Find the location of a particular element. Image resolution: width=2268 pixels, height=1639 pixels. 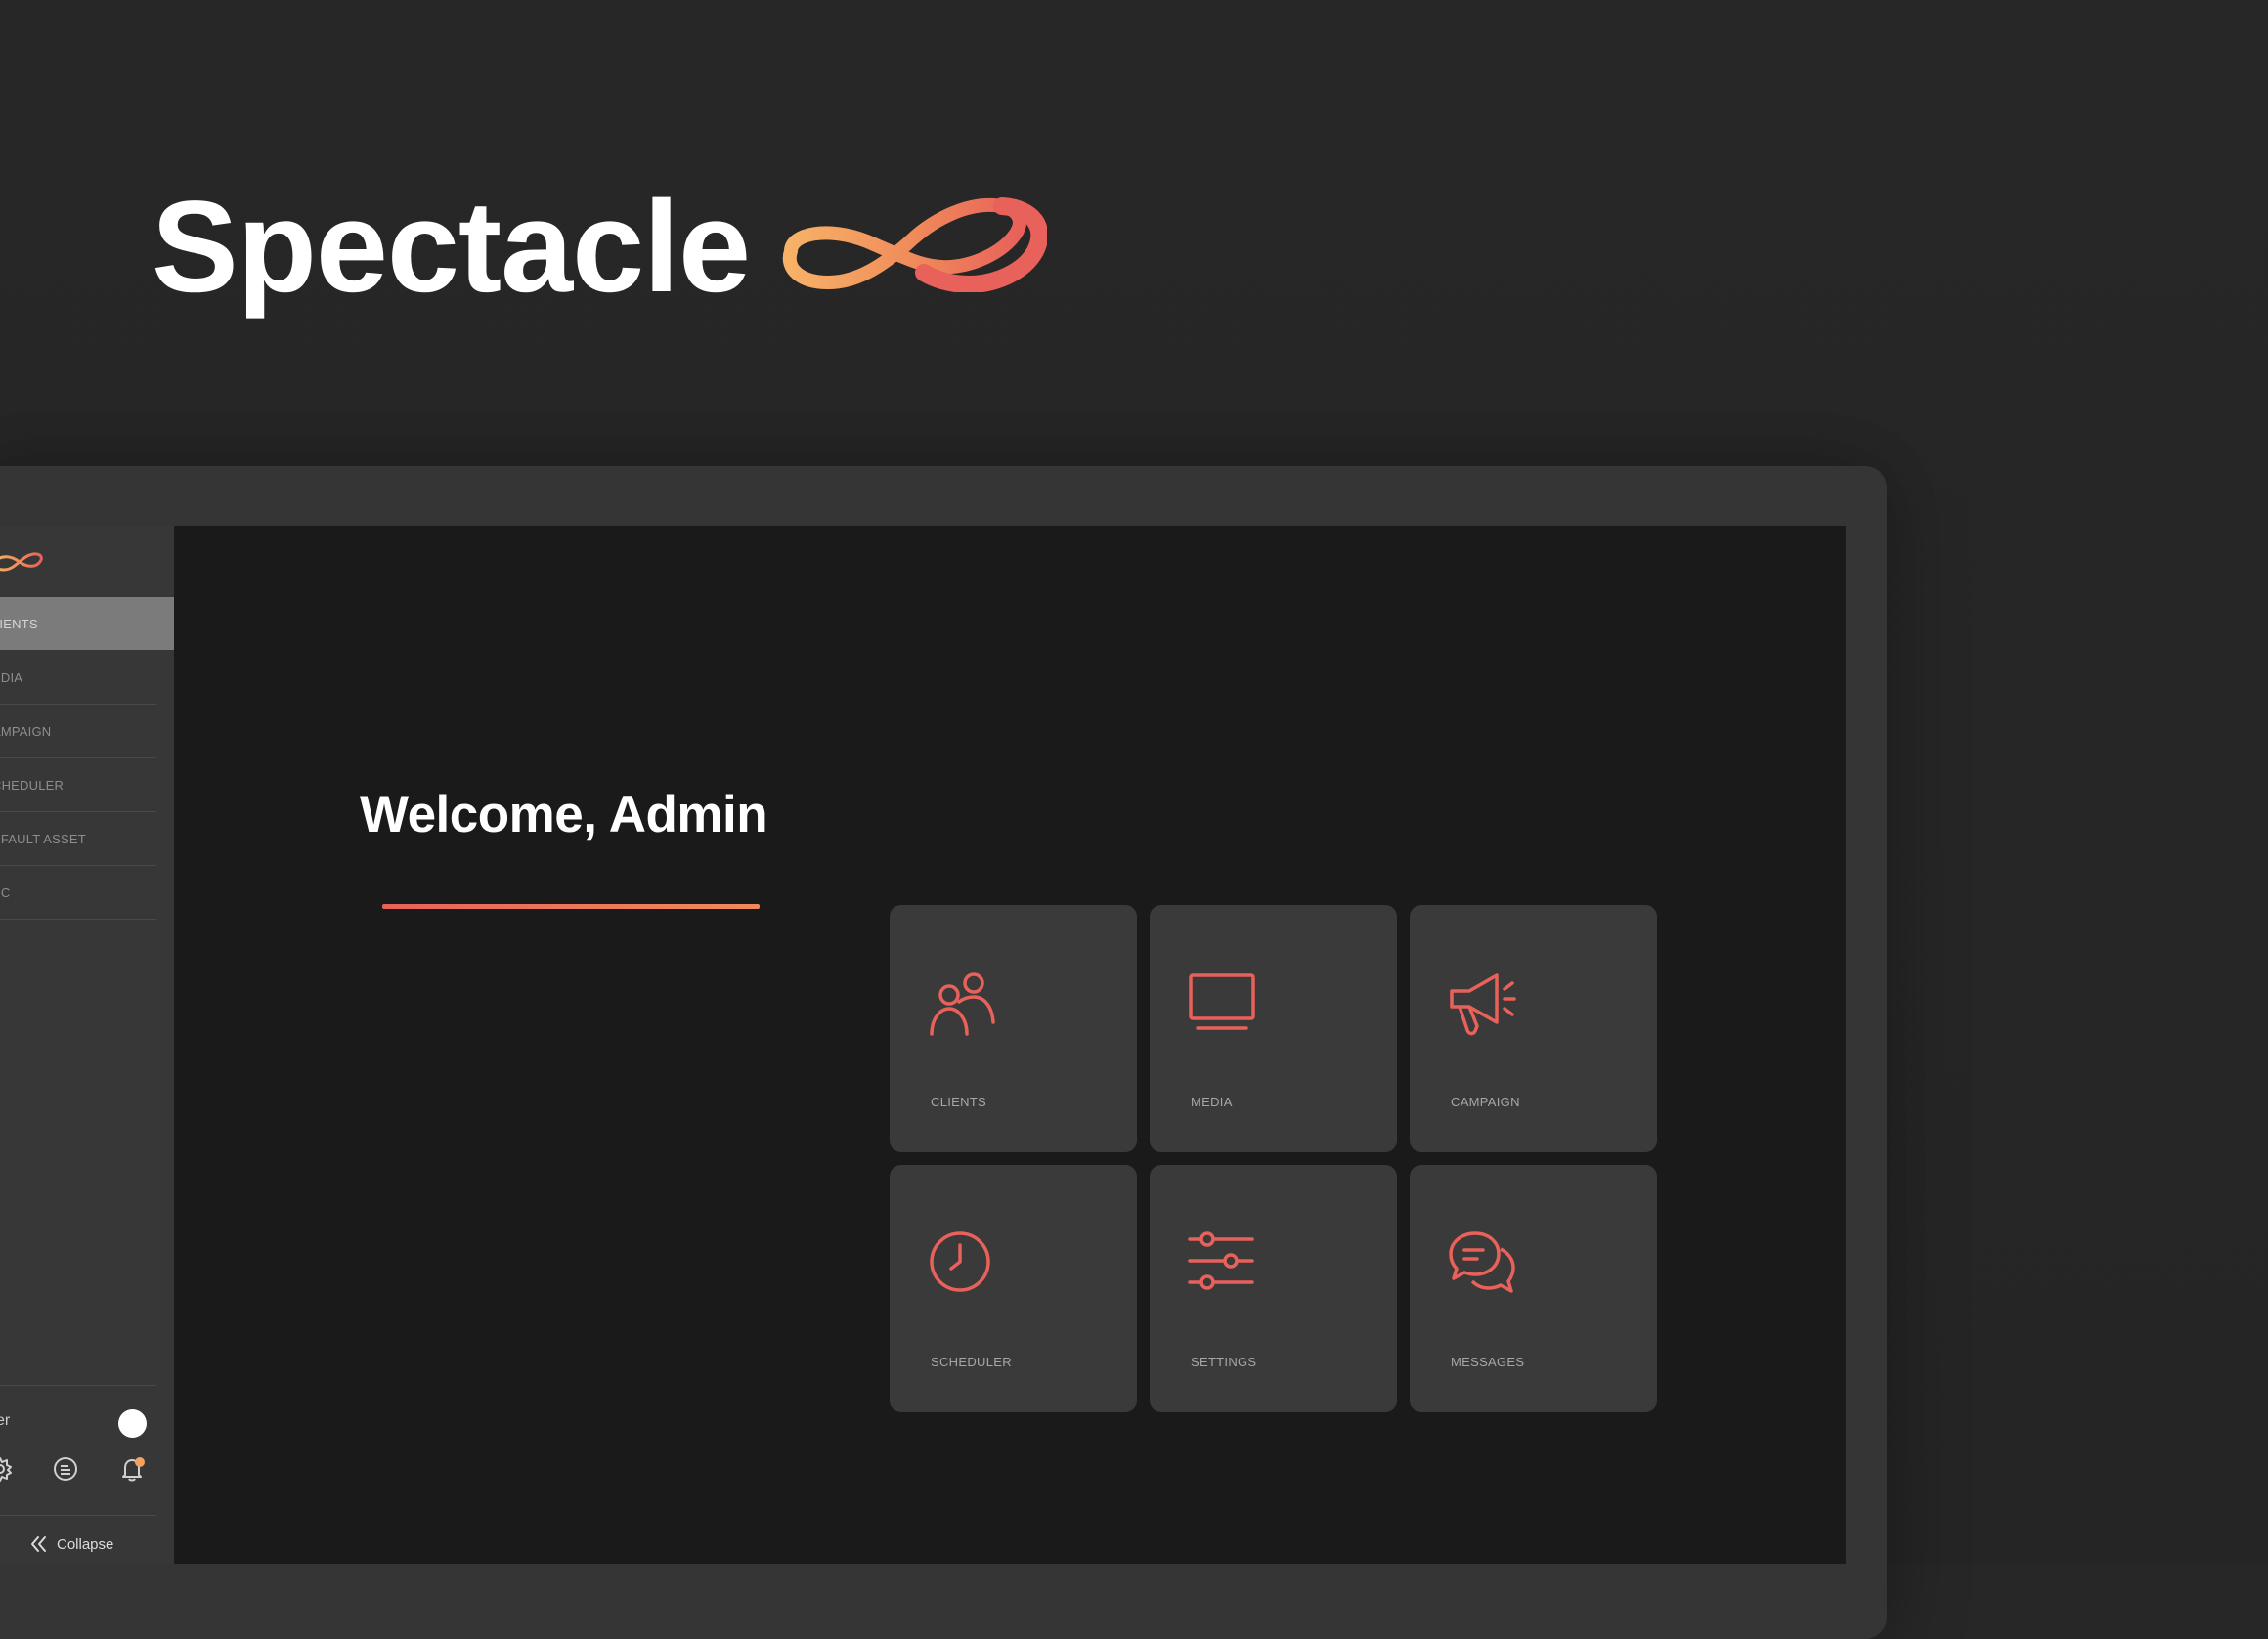

infinity-icon is located at coordinates (914, 245).